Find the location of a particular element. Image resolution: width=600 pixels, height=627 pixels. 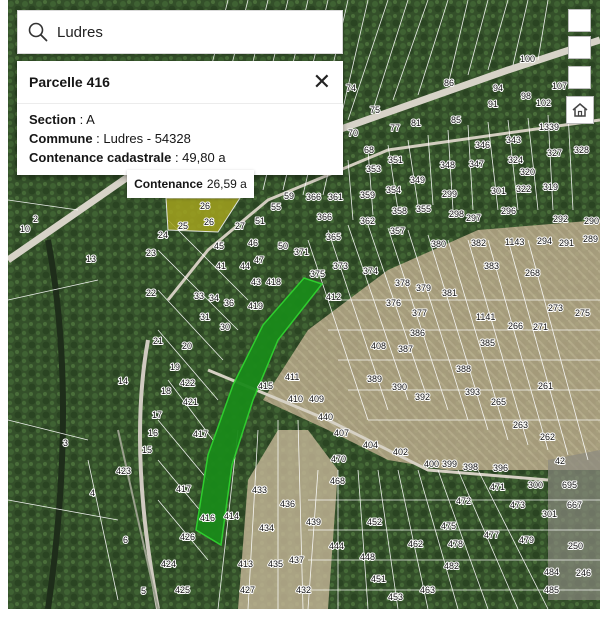

home-button is located at coordinates (580, 110).